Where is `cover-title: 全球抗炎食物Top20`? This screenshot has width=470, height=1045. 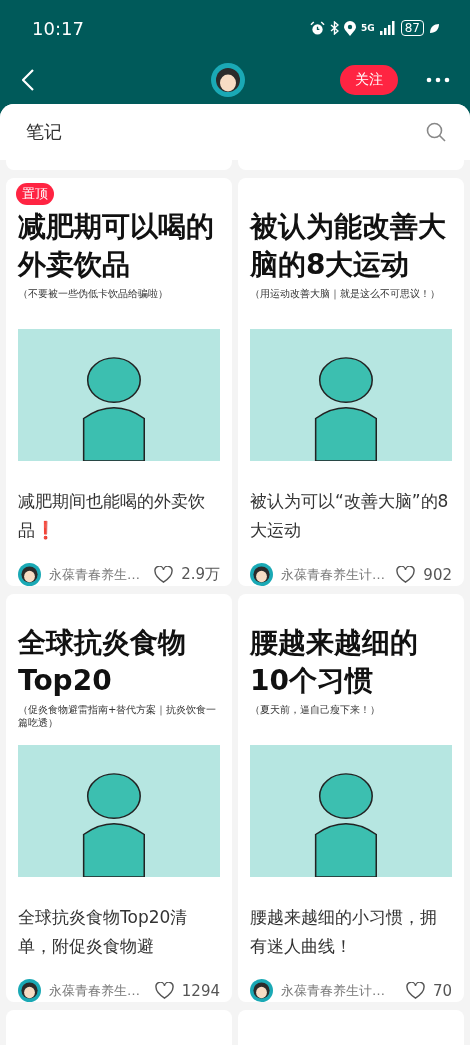 cover-title: 全球抗炎食物Top20 is located at coordinates (102, 662).